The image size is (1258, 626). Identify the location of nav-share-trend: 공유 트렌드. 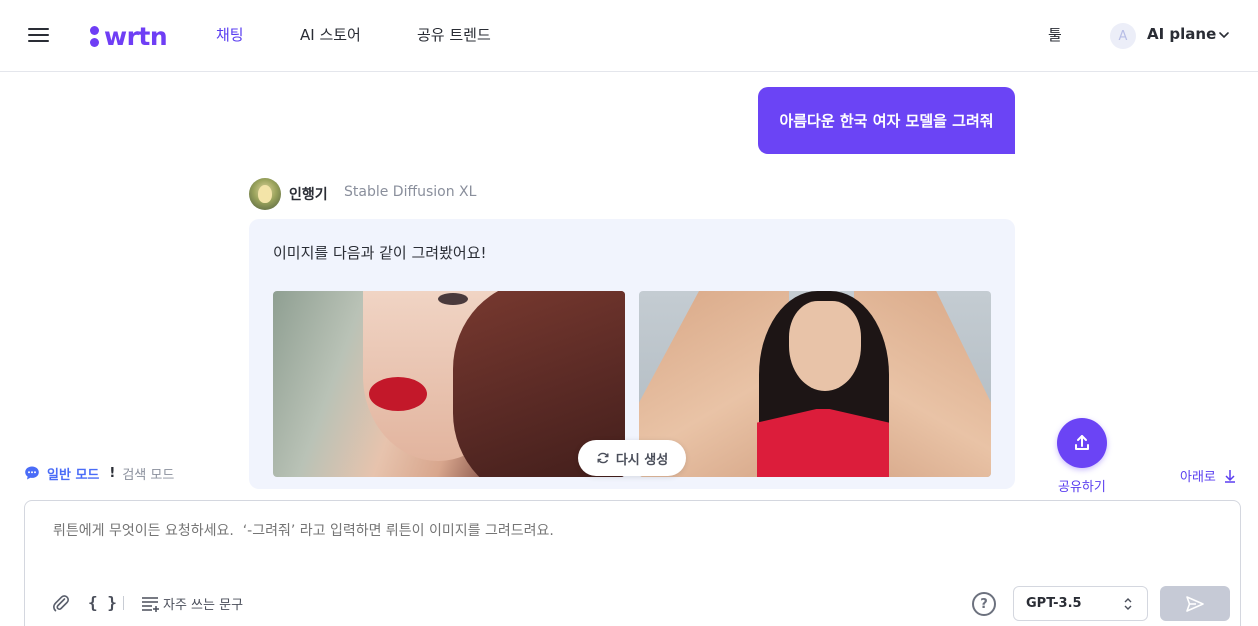
(454, 34).